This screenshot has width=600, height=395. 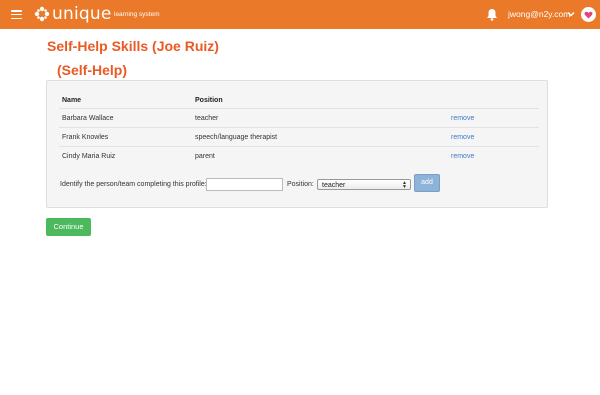 What do you see at coordinates (68, 227) in the screenshot?
I see `continue-button: Continue` at bounding box center [68, 227].